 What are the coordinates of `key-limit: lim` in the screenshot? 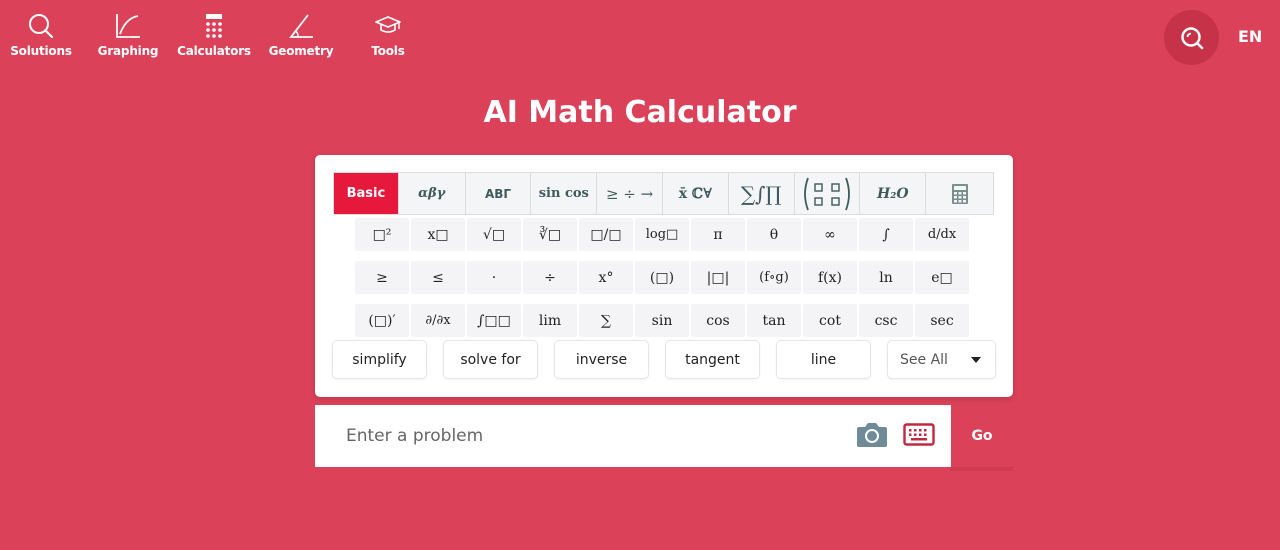 It's located at (550, 320).